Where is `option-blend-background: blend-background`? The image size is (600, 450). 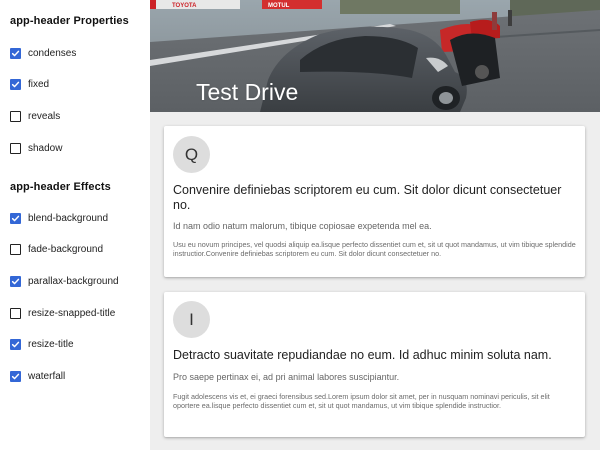
option-blend-background: blend-background is located at coordinates (59, 218).